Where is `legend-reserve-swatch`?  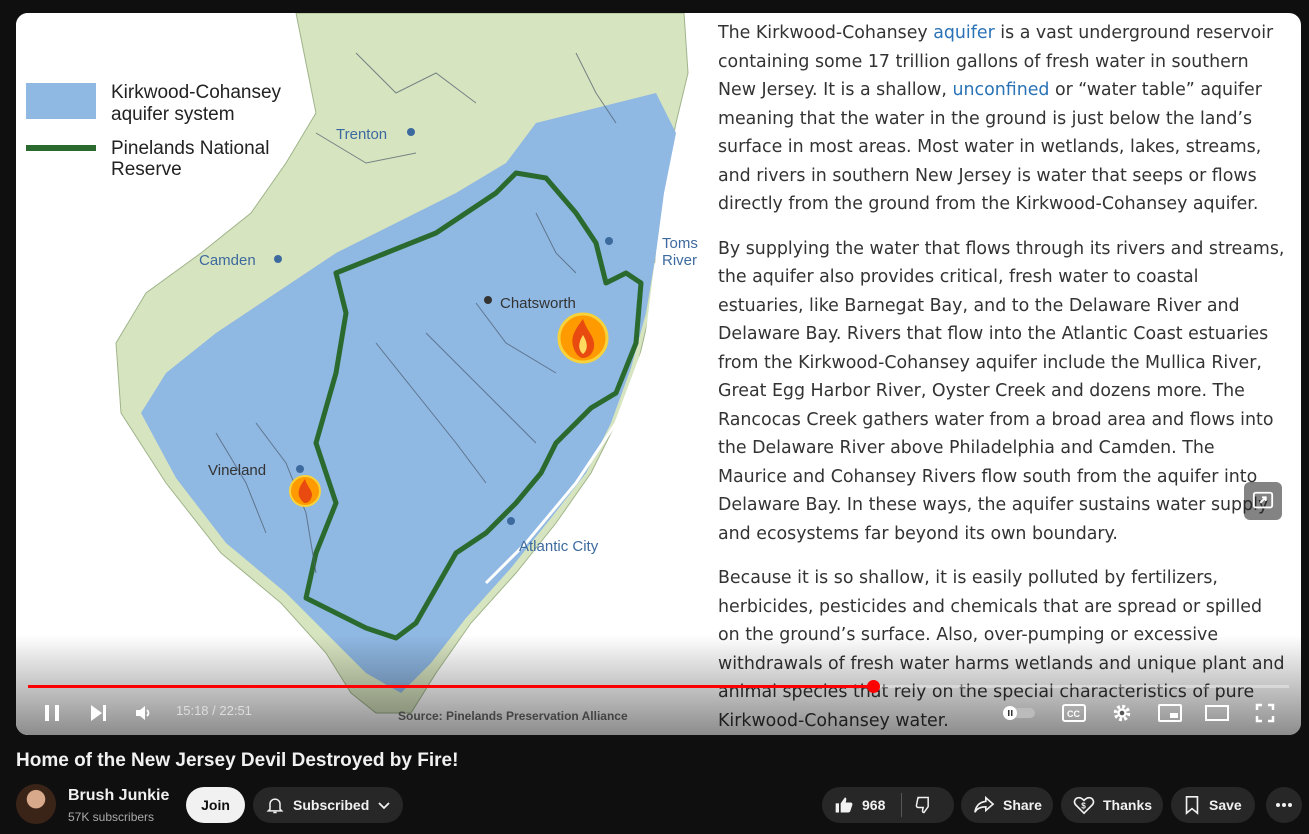
legend-reserve-swatch is located at coordinates (61, 148).